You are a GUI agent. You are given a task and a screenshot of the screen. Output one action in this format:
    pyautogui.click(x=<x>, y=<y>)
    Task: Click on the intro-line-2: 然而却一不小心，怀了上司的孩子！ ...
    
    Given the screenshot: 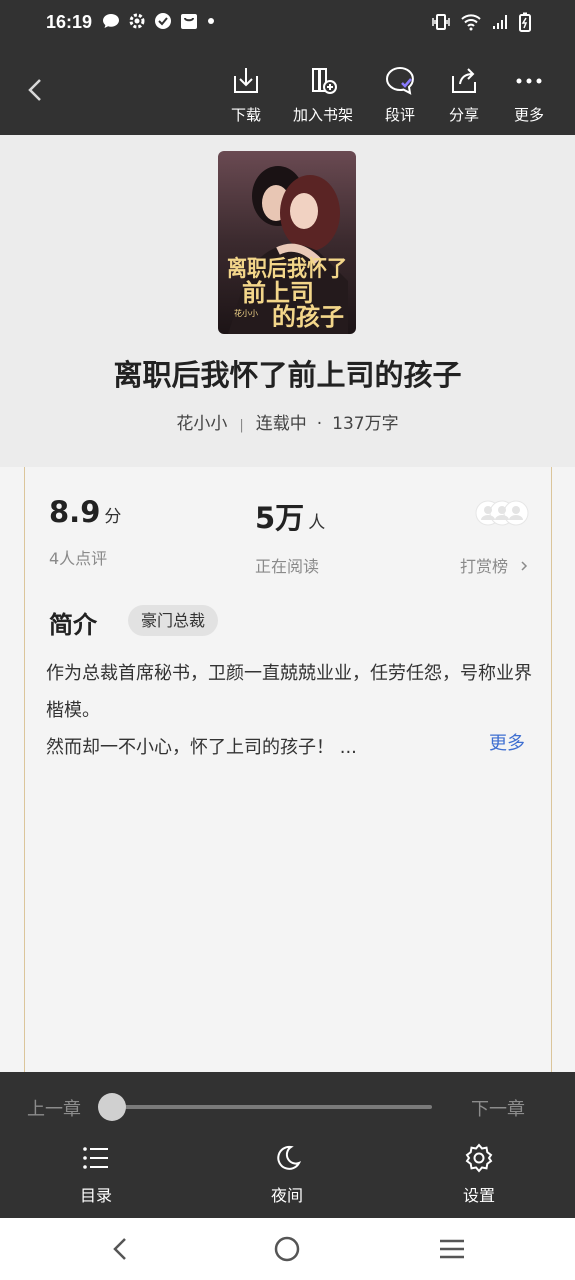 What is the action you would take?
    pyautogui.click(x=201, y=747)
    